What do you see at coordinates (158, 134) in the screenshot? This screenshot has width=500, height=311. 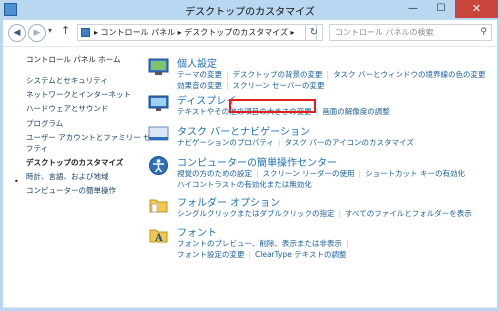 I see `taskbar-icon` at bounding box center [158, 134].